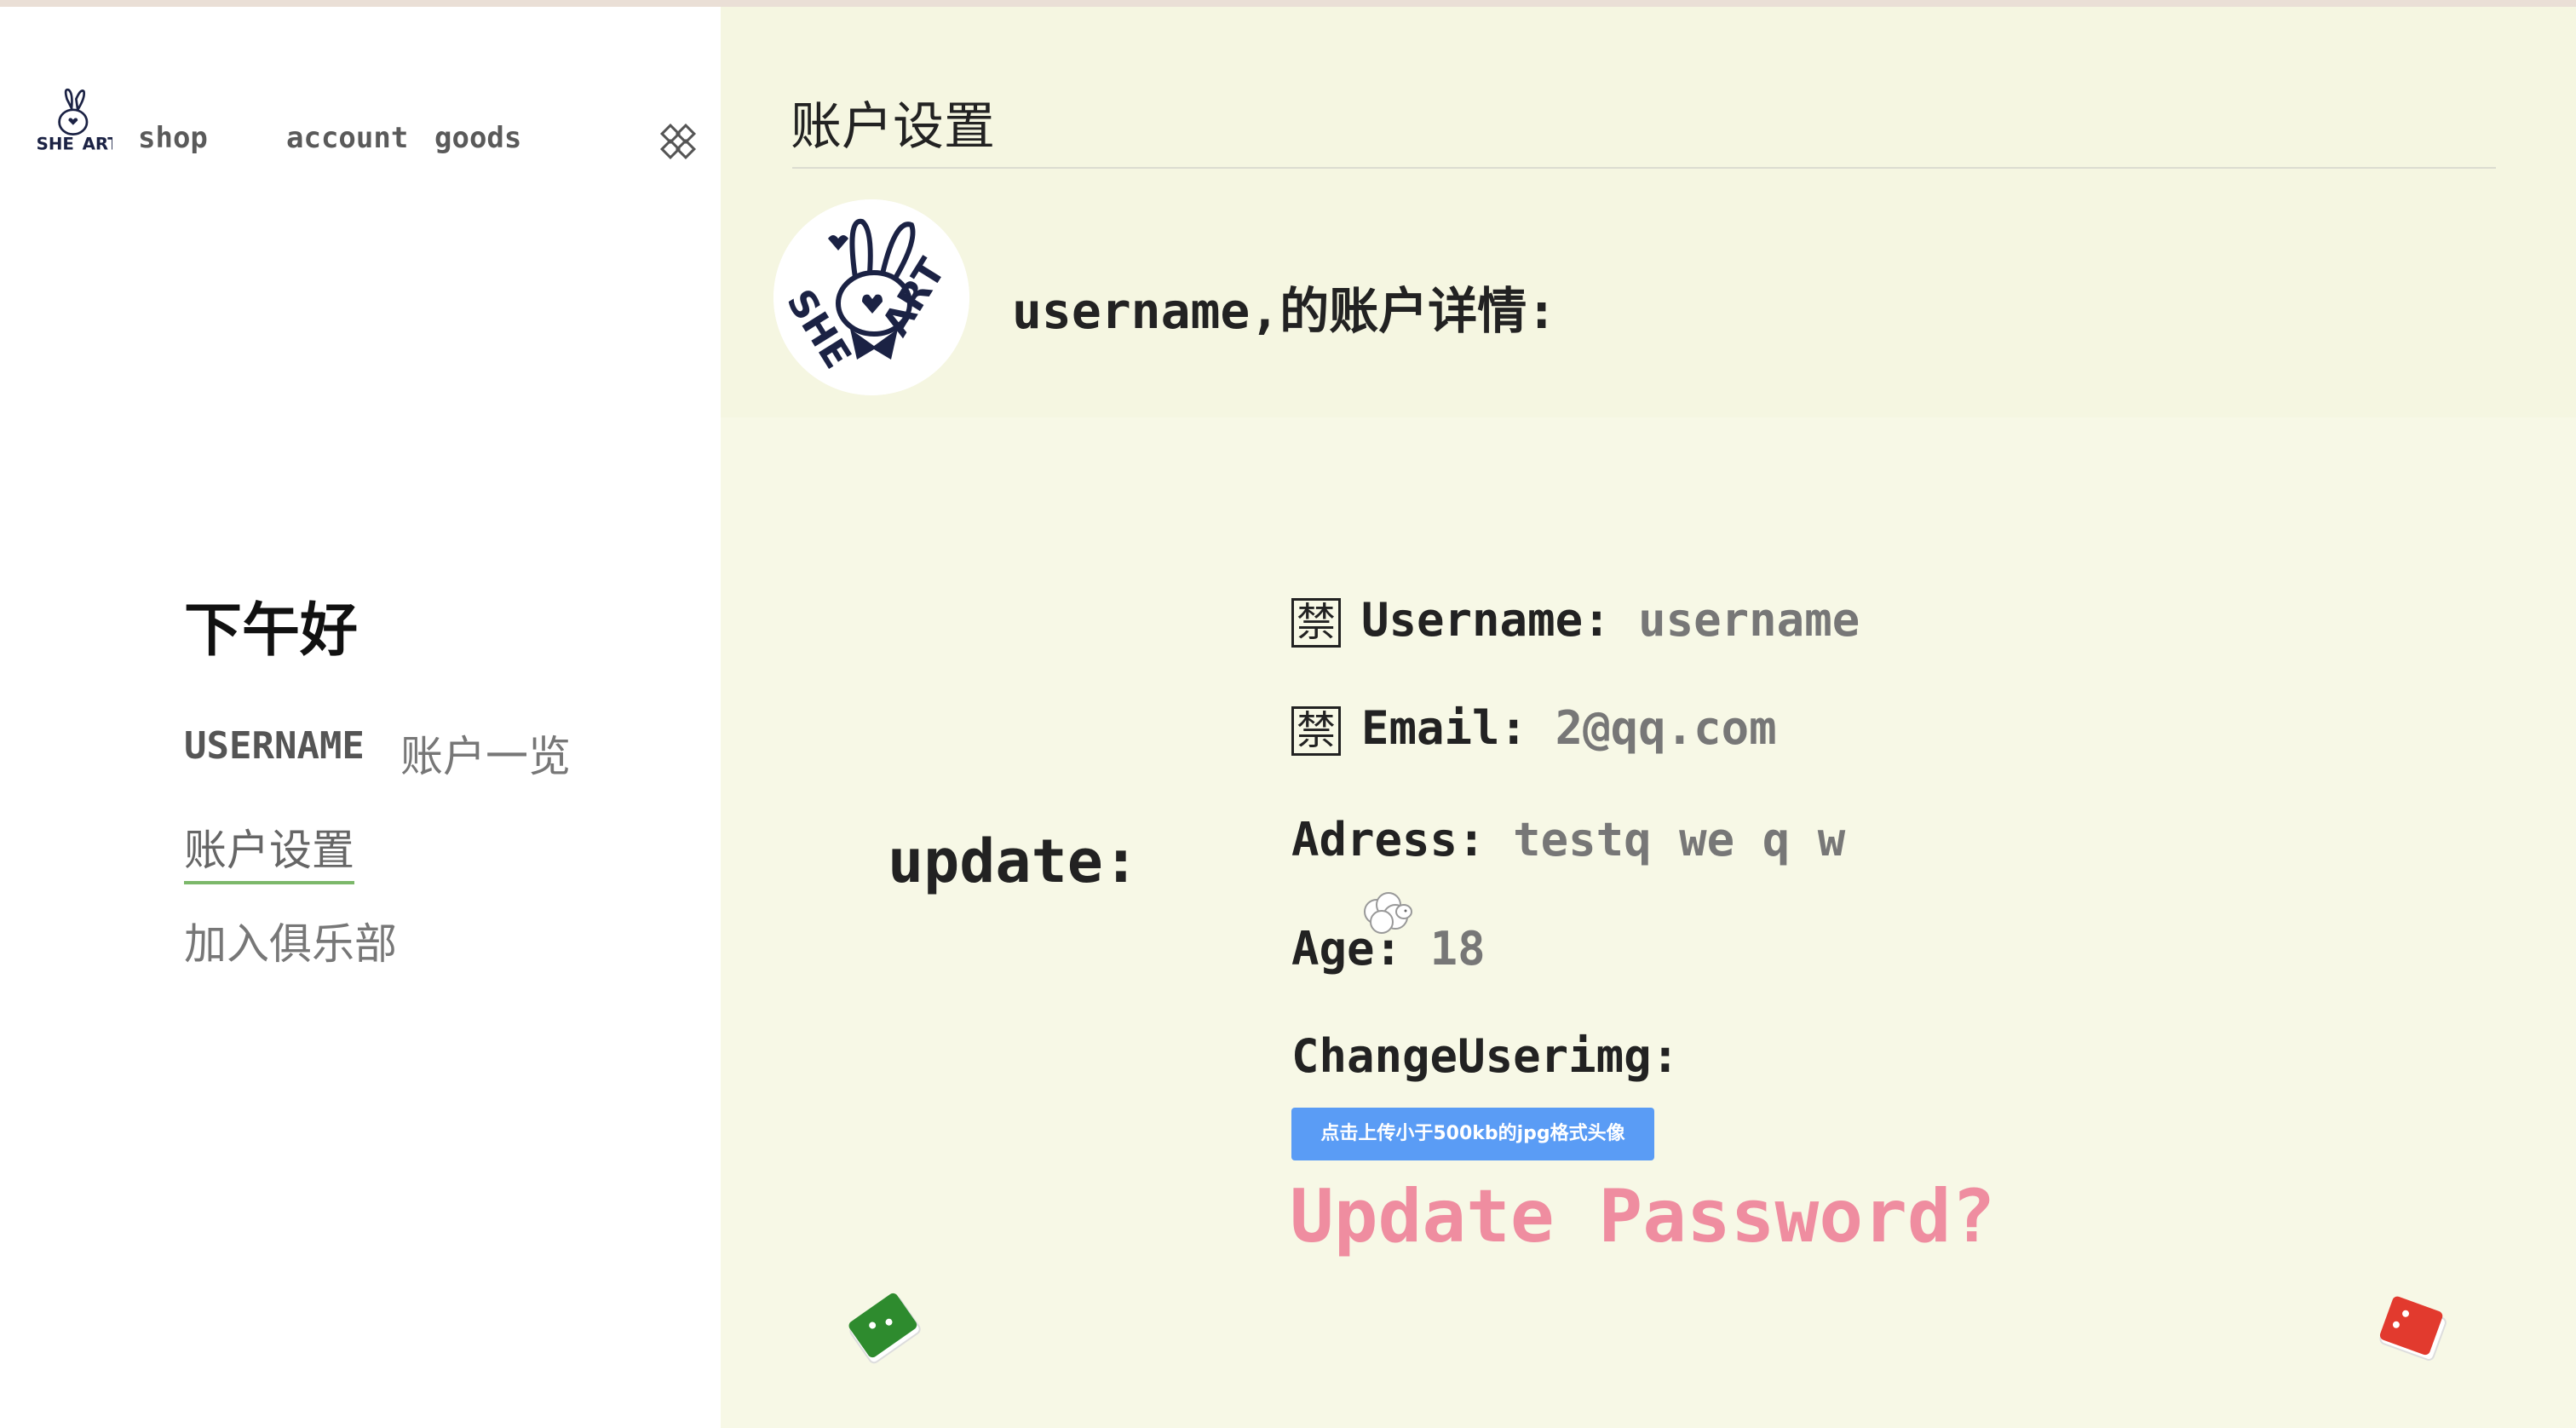 This screenshot has width=2576, height=1428. Describe the element at coordinates (1472, 1134) in the screenshot. I see `upload-avatar-button: 点击上传小于500kb的jpg格式头像` at that location.